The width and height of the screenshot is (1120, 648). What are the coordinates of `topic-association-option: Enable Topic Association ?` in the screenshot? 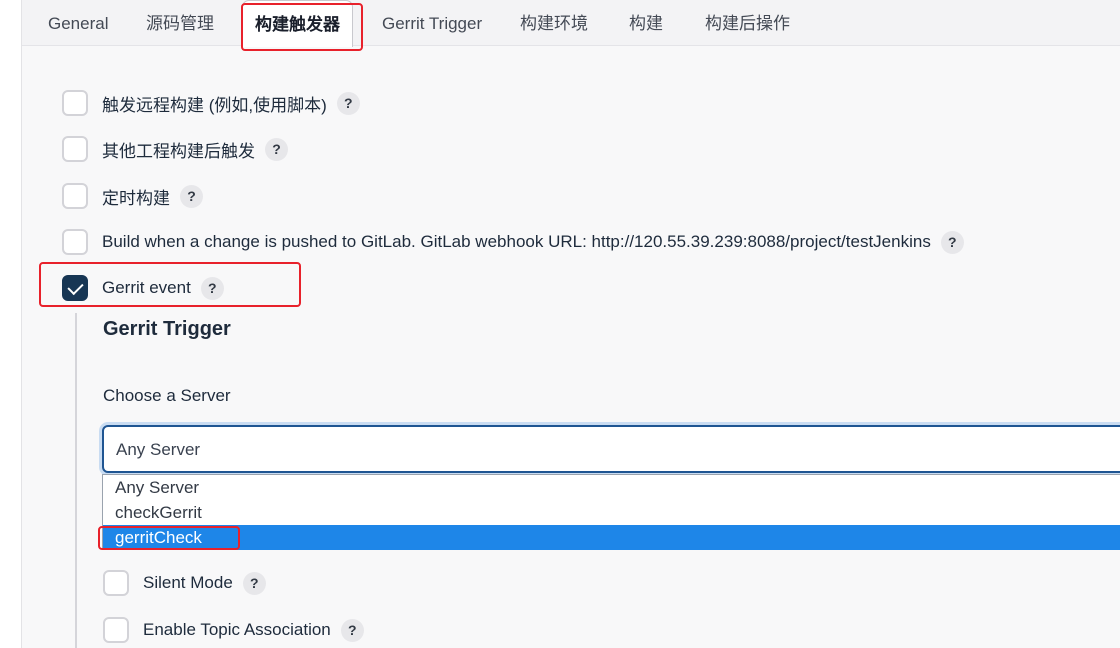 It's located at (233, 630).